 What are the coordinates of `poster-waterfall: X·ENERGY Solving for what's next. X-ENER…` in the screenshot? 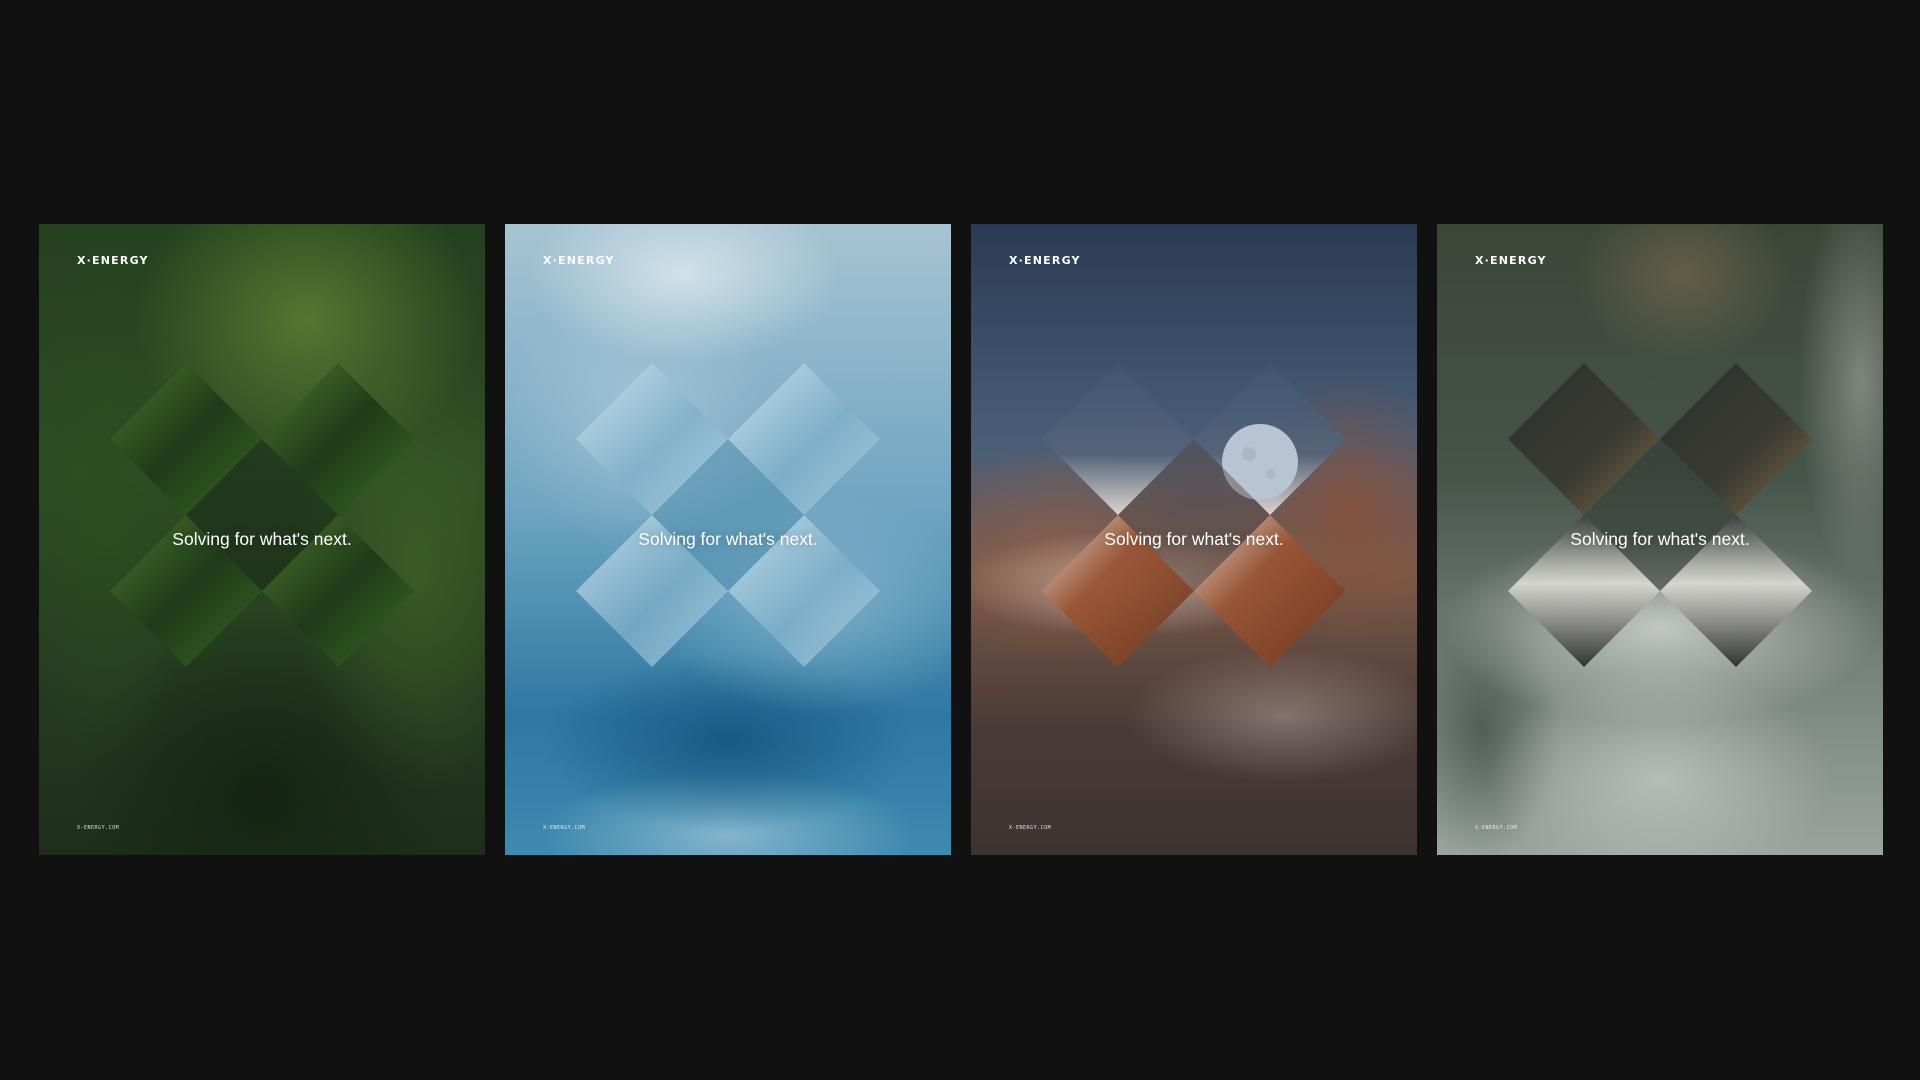 It's located at (1660, 539).